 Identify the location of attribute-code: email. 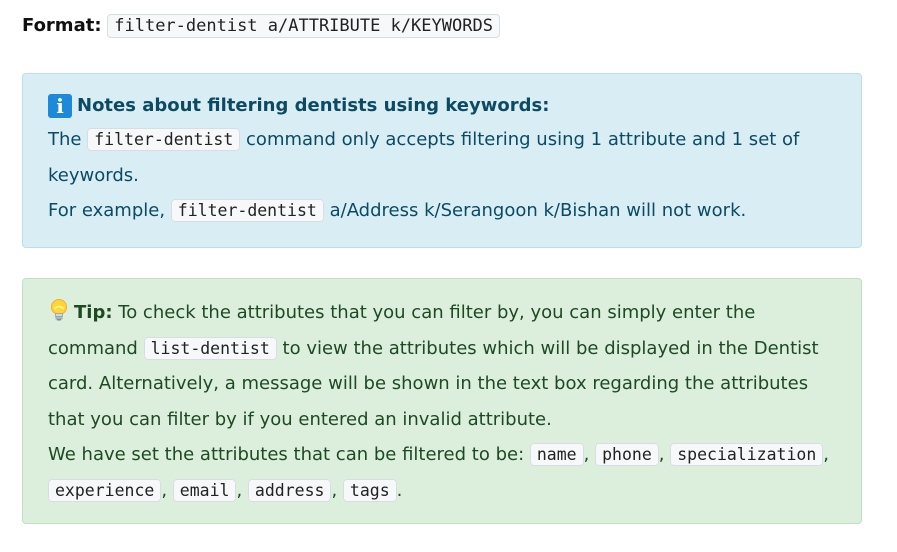
(204, 490).